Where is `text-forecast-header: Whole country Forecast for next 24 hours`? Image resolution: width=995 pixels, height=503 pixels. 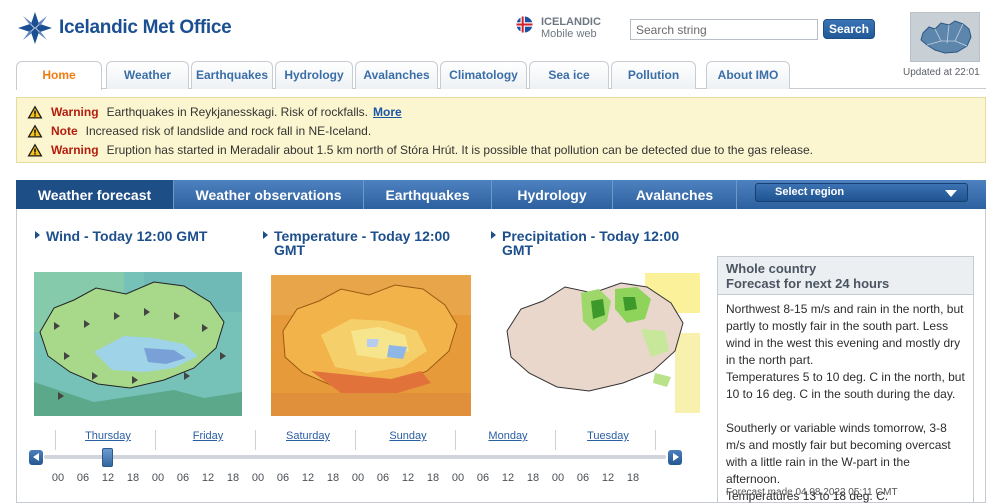
text-forecast-header: Whole country Forecast for next 24 hours is located at coordinates (845, 276).